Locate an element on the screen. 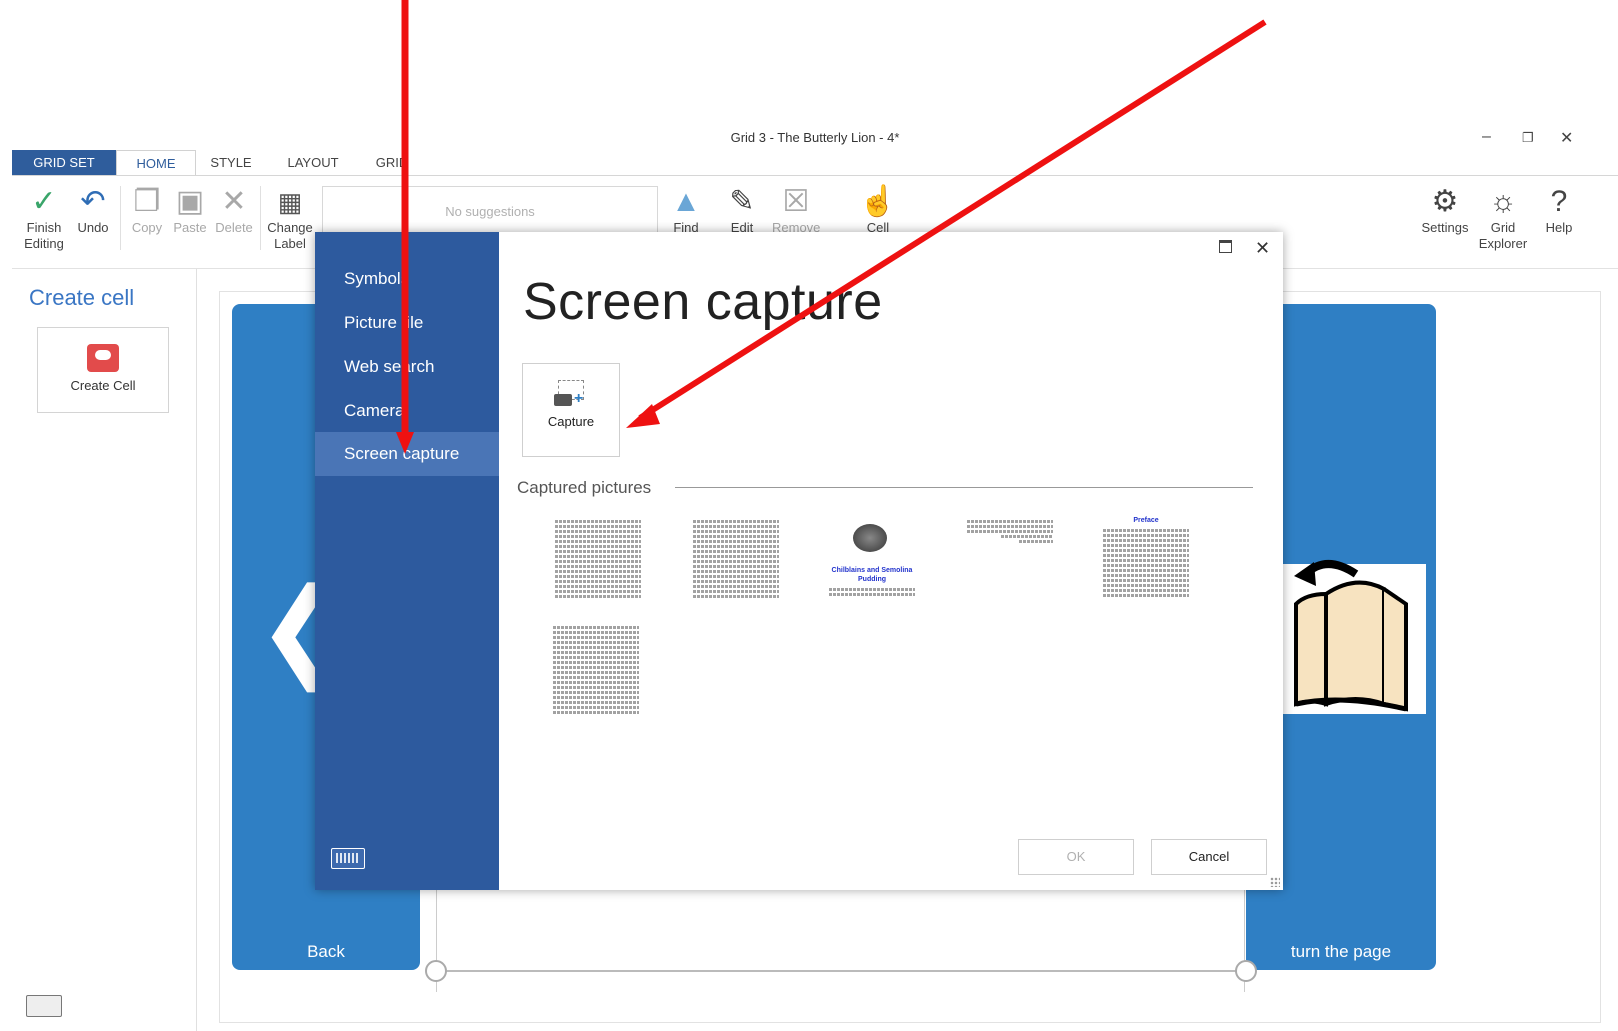  nav-web-search: Web search is located at coordinates (407, 367).